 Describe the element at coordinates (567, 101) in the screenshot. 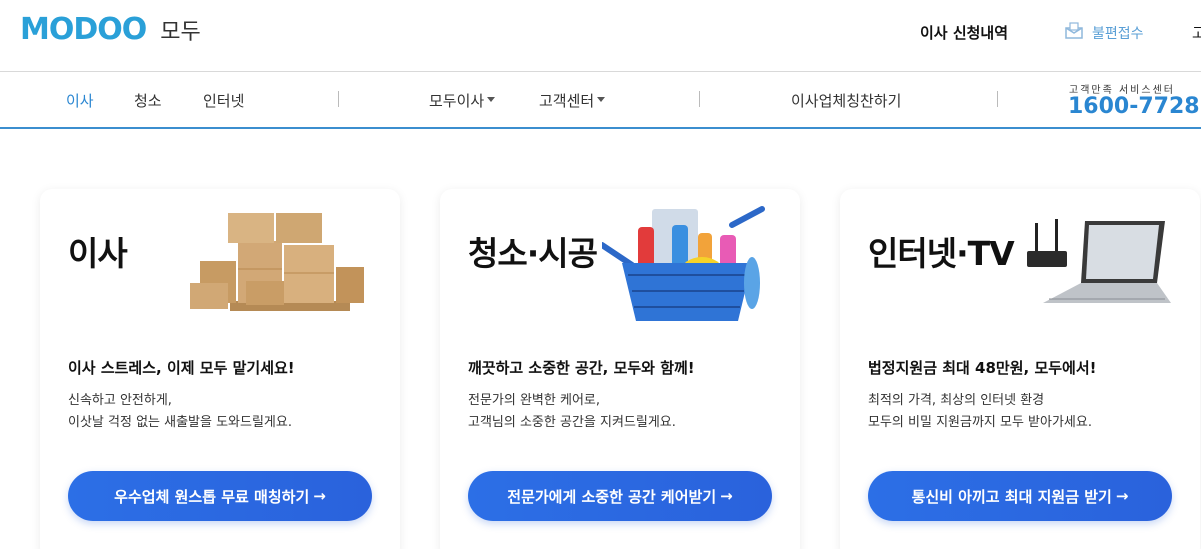

I see `nav-customer-center-label: 고객센터` at that location.